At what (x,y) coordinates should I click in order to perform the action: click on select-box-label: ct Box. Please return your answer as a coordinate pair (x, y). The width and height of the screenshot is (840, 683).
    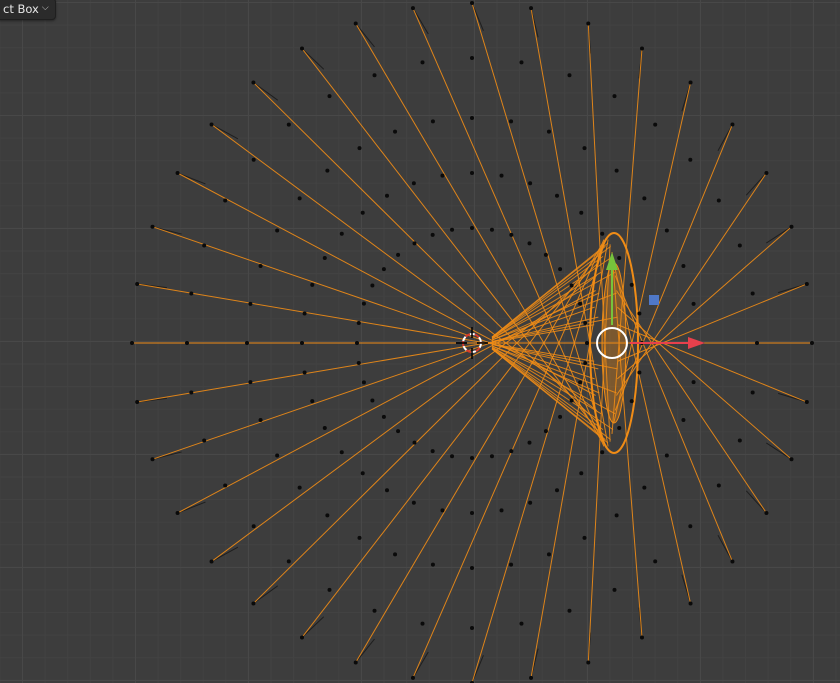
    Looking at the image, I should click on (21, 9).